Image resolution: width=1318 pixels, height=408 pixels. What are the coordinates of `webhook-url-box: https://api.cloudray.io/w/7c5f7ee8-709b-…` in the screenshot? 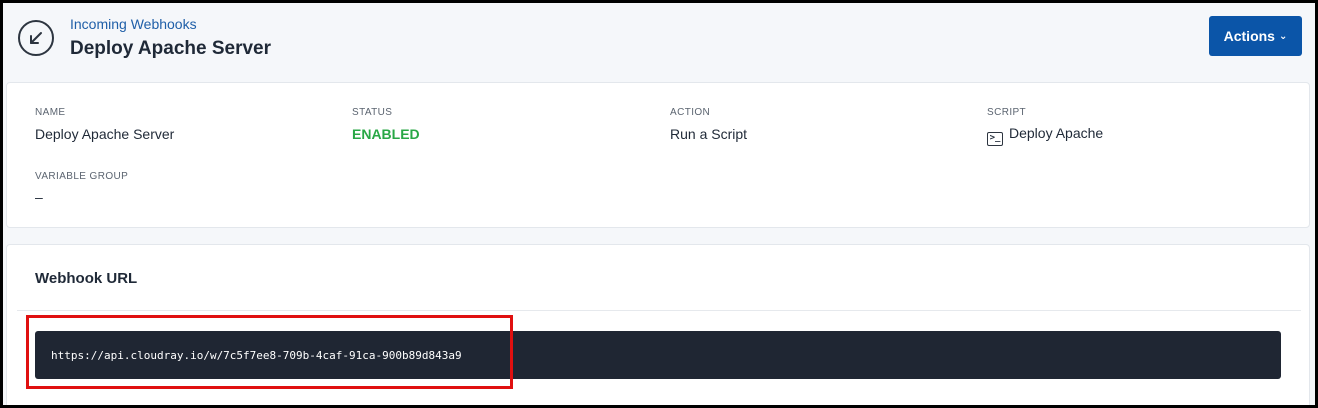 It's located at (658, 355).